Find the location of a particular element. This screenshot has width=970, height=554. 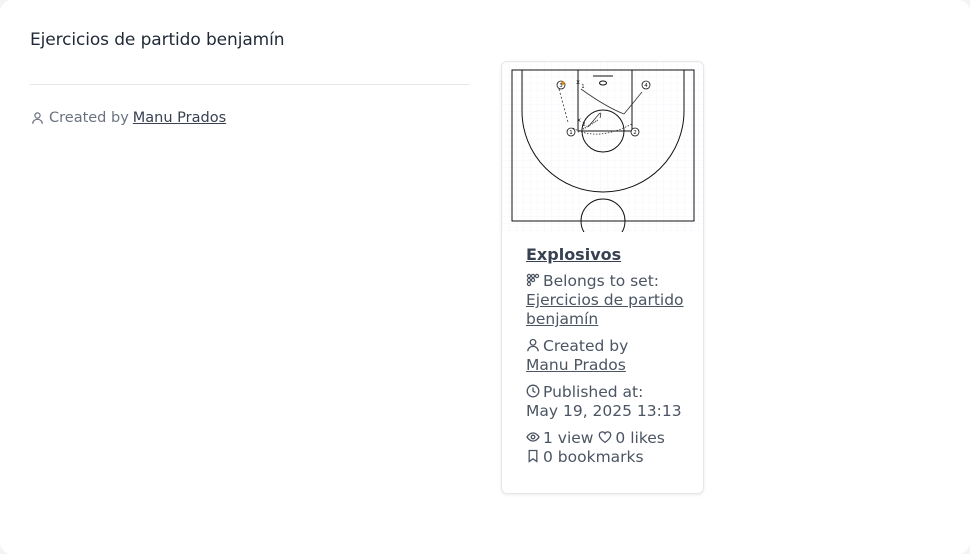

bookmark-icon is located at coordinates (533, 456).